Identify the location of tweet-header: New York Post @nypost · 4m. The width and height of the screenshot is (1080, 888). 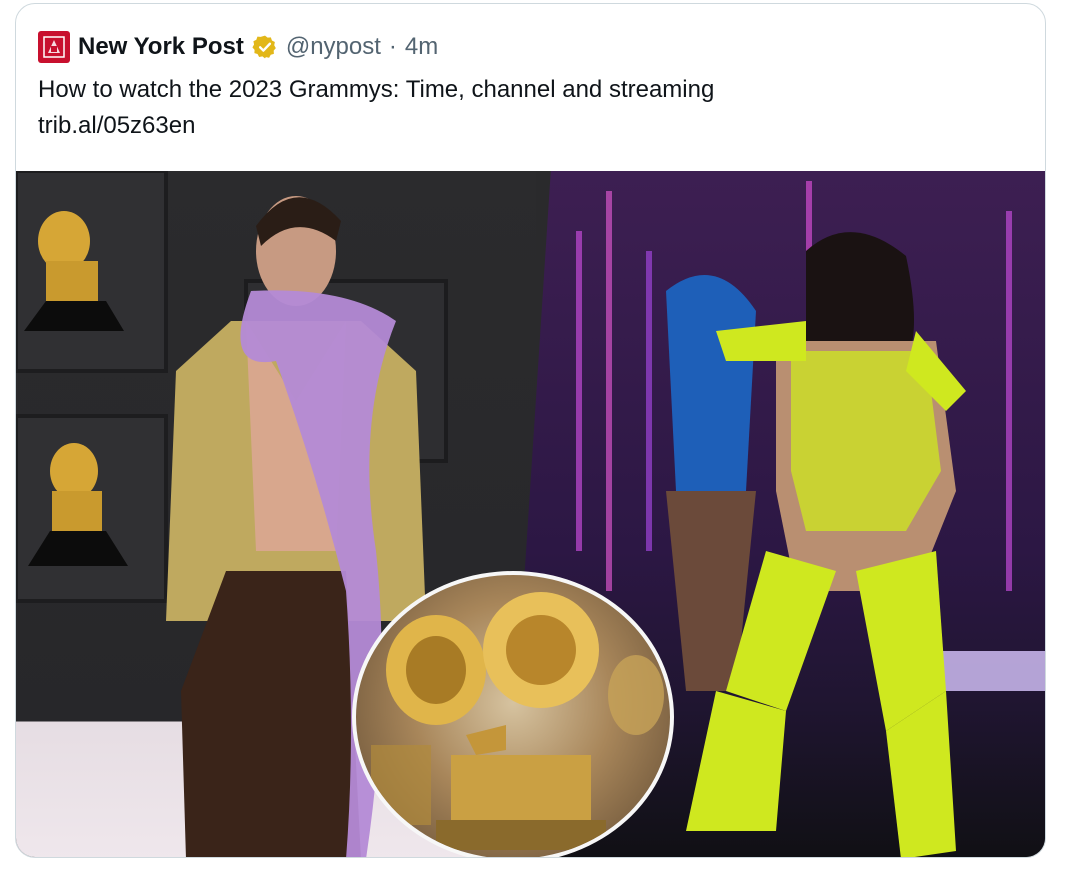
(238, 47).